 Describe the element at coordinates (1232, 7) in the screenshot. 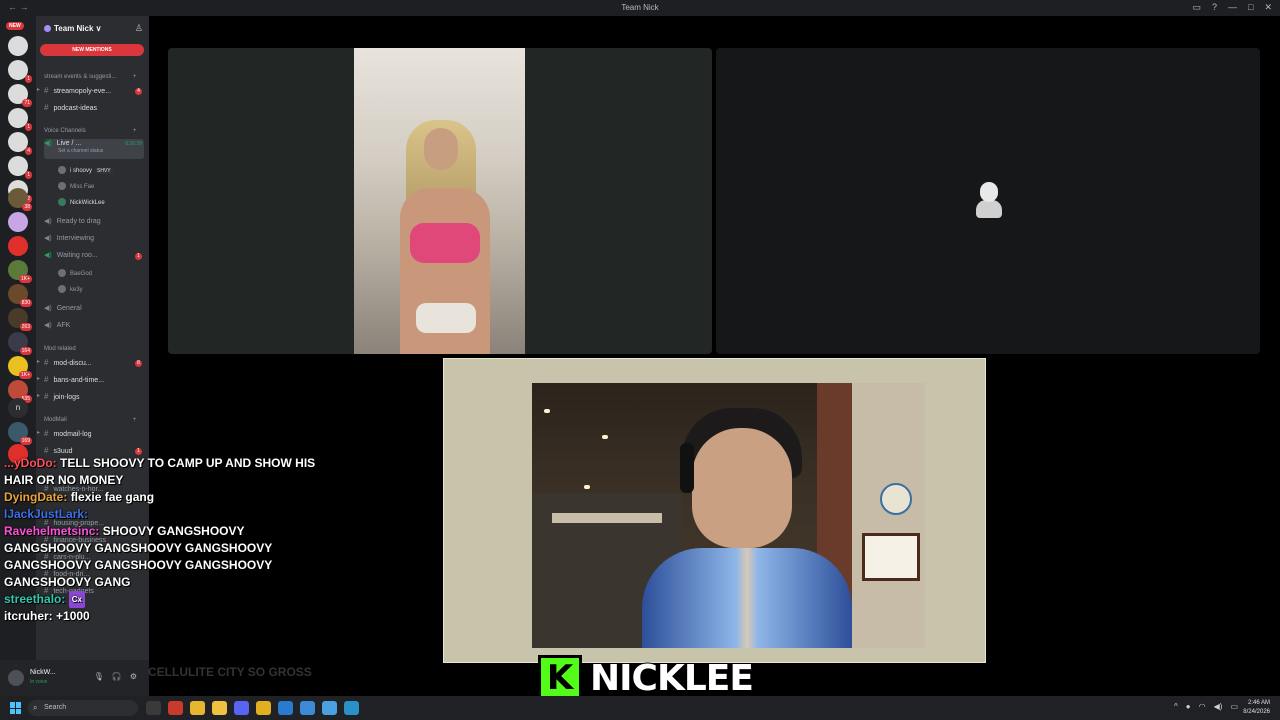

I see `minimize-icon: —` at that location.